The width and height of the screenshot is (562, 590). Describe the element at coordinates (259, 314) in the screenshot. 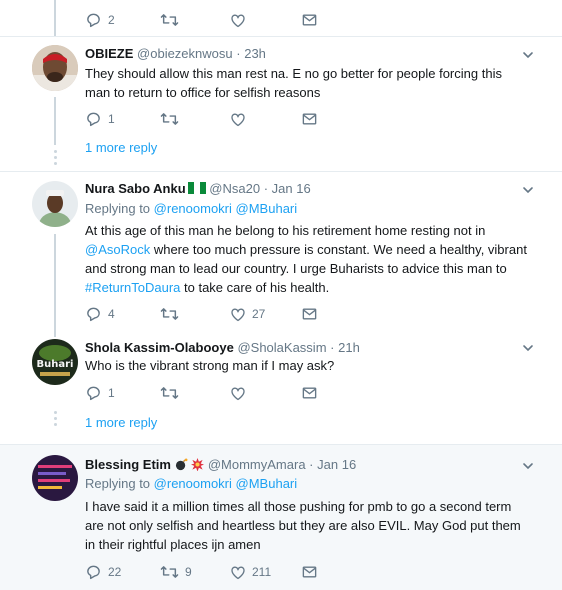

I see `like-count: 27` at that location.